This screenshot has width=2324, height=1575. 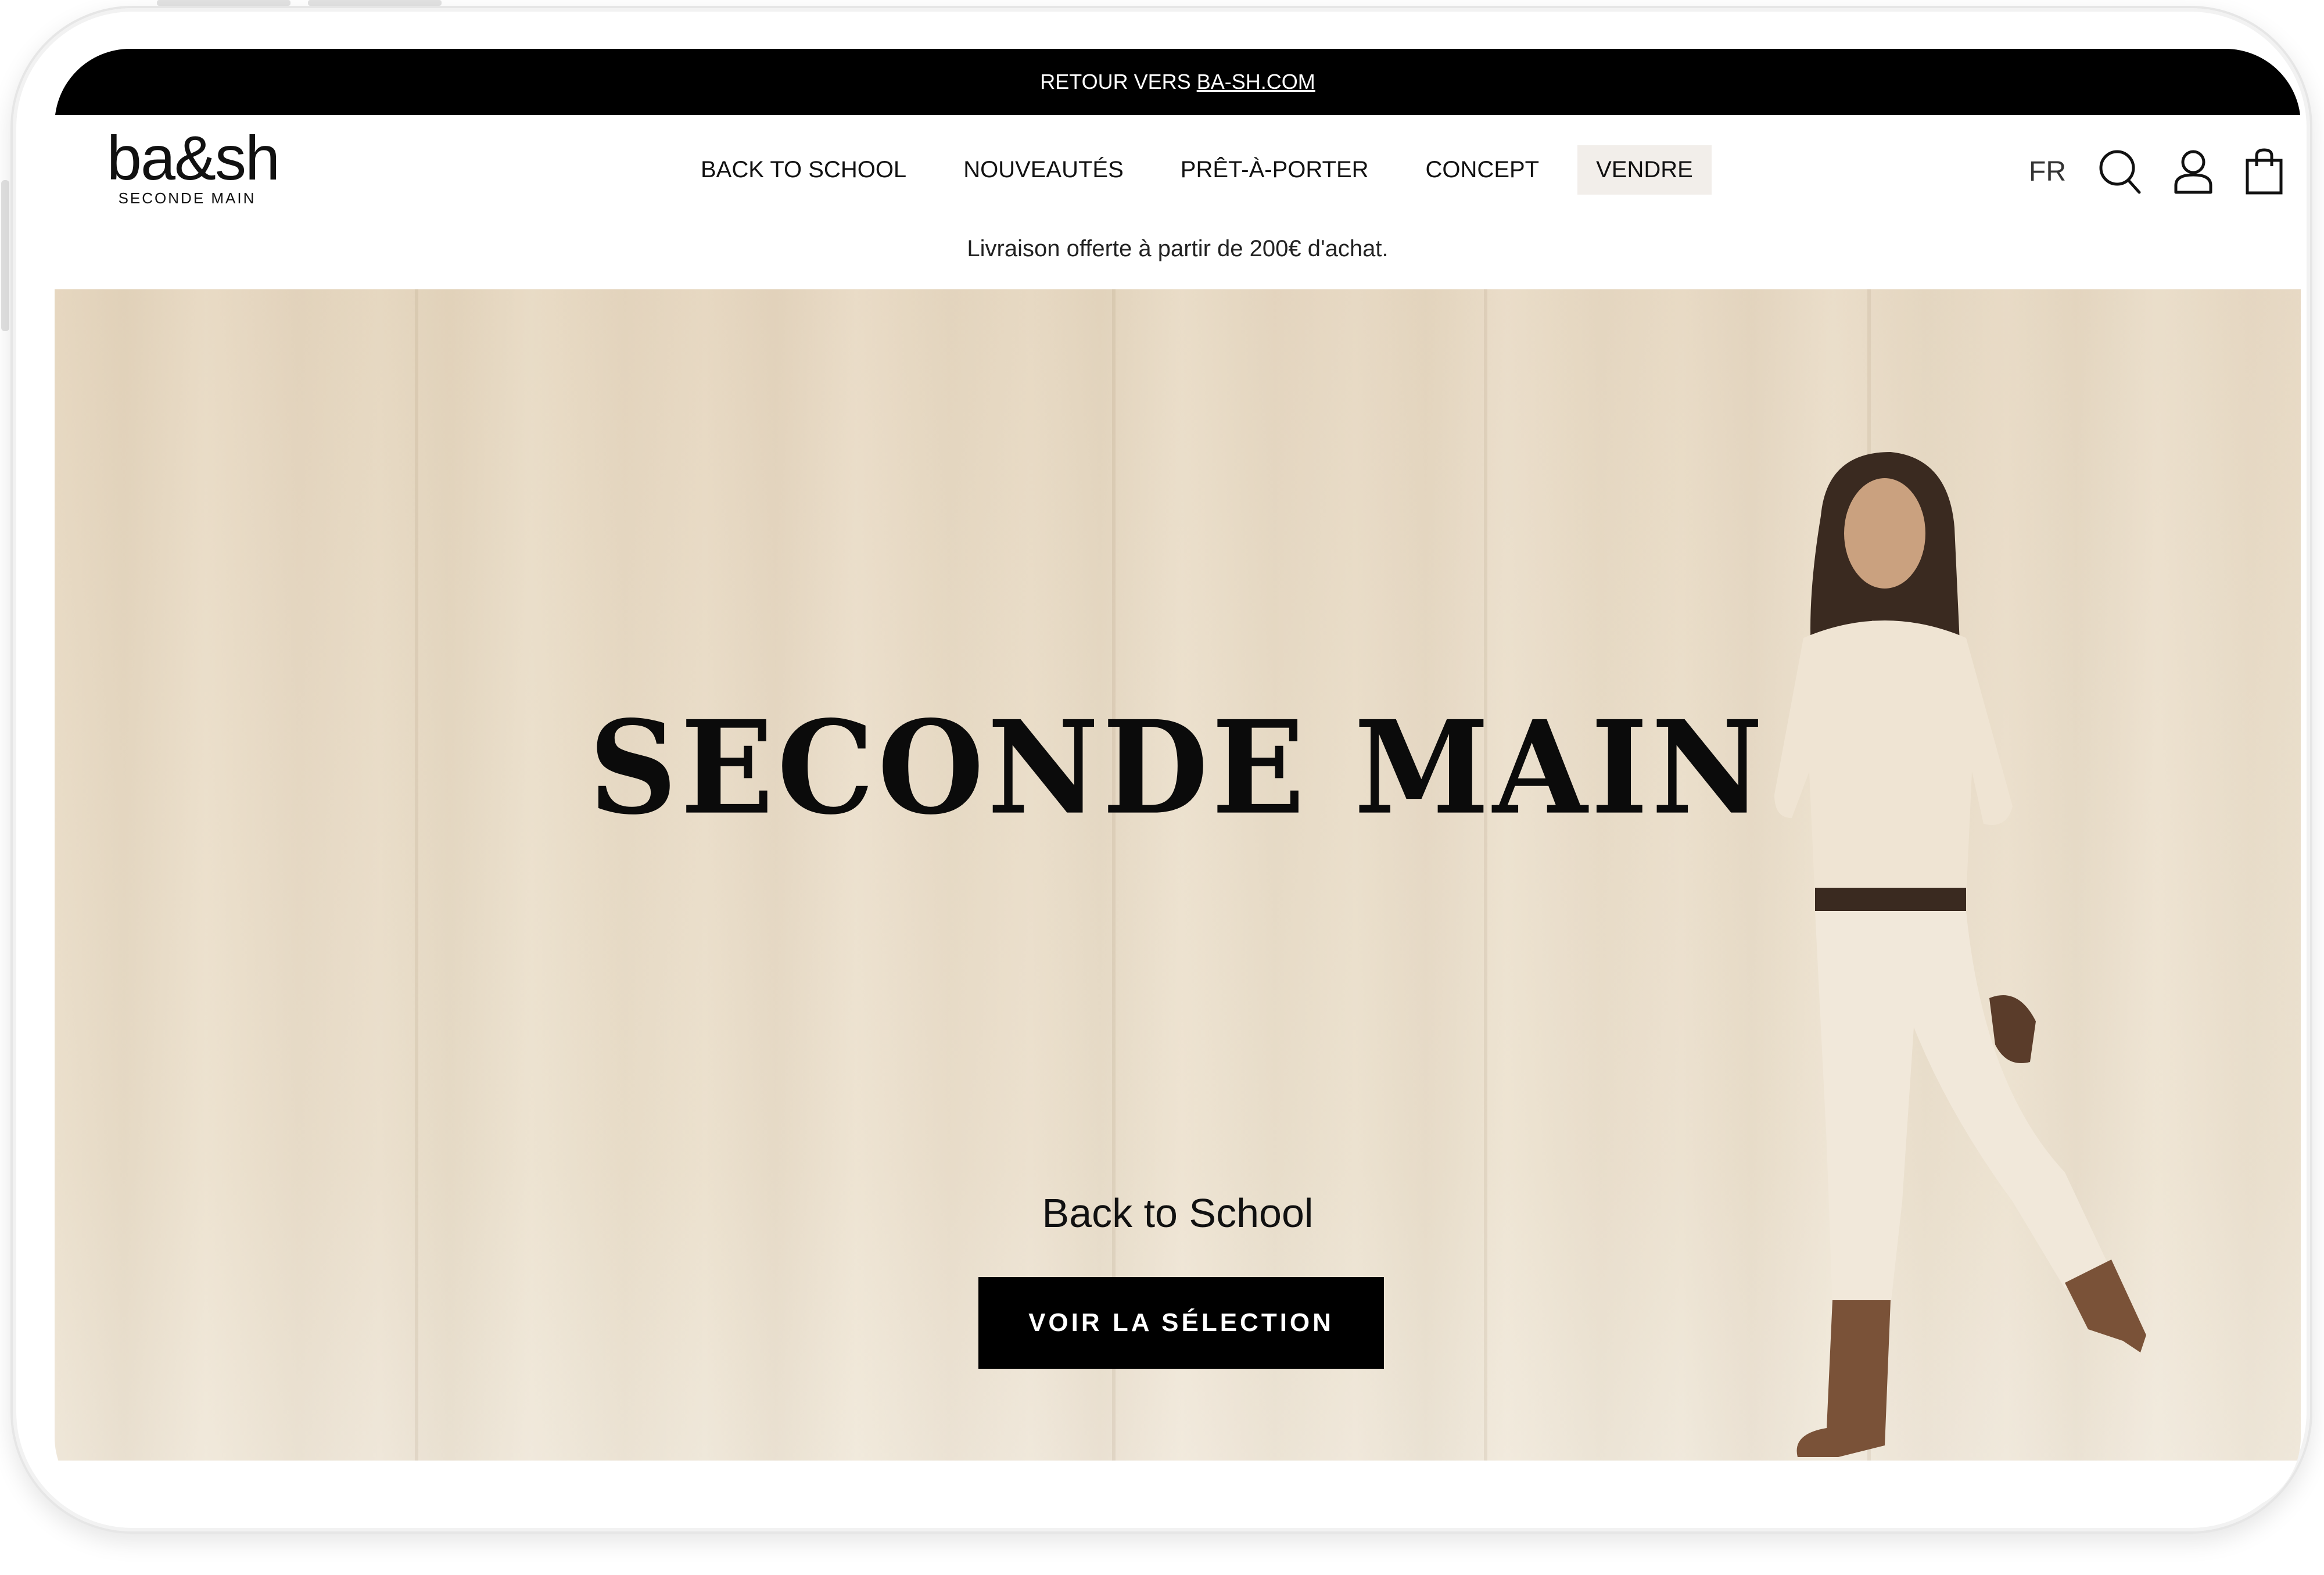 What do you see at coordinates (1178, 768) in the screenshot?
I see `hero-title: SECONDE MAIN` at bounding box center [1178, 768].